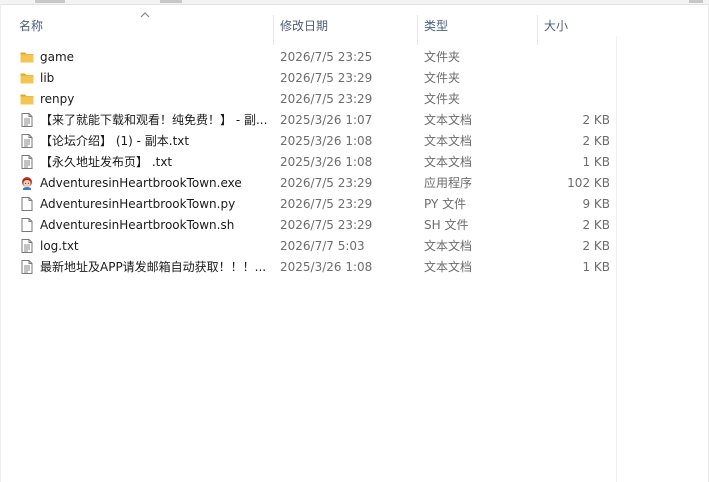 This screenshot has height=482, width=709. I want to click on column-header-bar: 名称 修改日期 类型 大小, so click(309, 27).